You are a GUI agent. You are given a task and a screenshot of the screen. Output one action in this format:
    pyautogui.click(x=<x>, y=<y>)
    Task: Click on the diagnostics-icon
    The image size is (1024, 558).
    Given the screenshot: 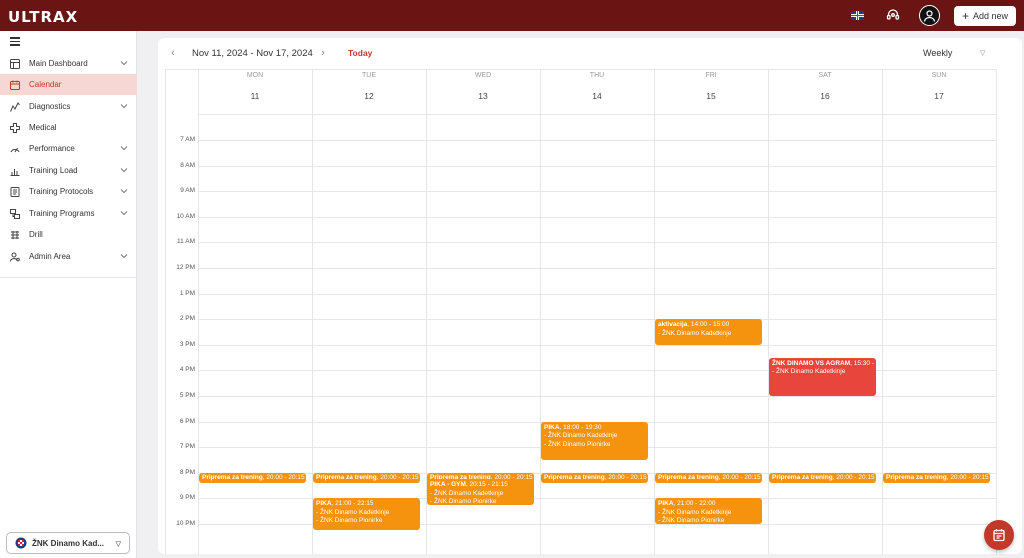 What is the action you would take?
    pyautogui.click(x=15, y=106)
    